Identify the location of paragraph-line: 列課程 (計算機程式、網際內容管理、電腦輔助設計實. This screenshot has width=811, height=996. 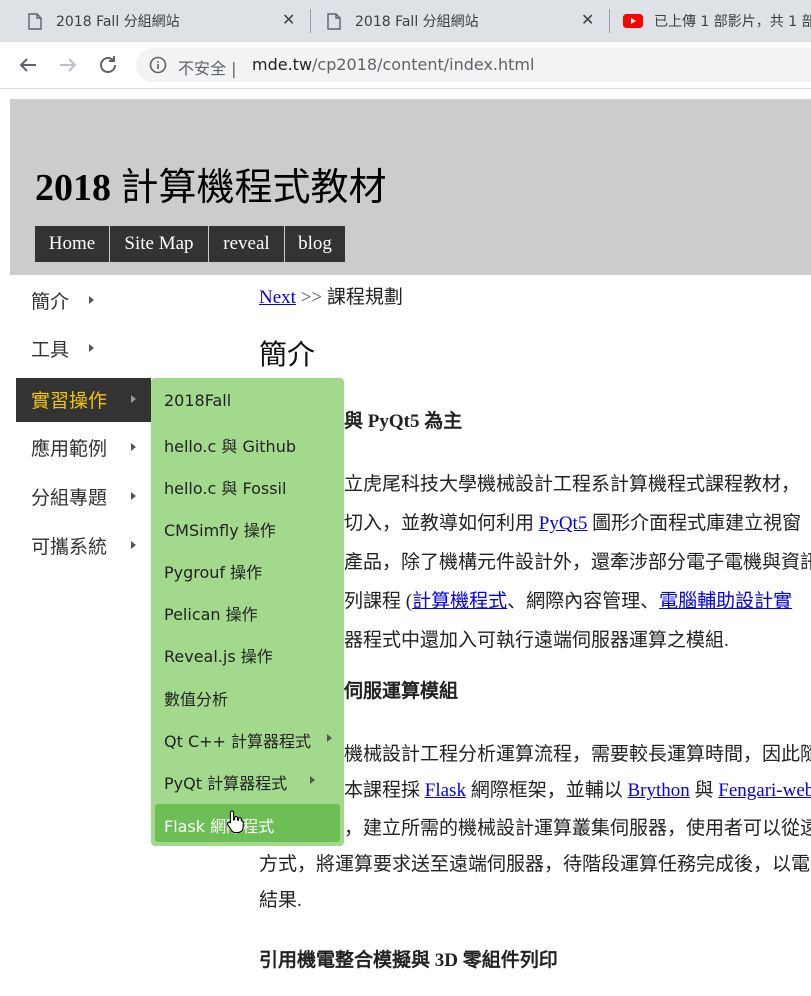
(568, 599).